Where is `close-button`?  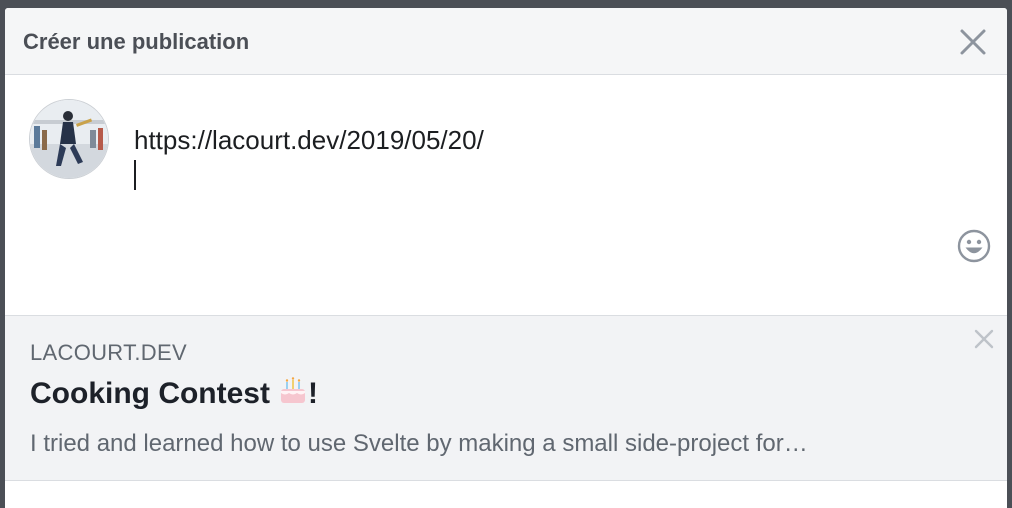 close-button is located at coordinates (973, 42).